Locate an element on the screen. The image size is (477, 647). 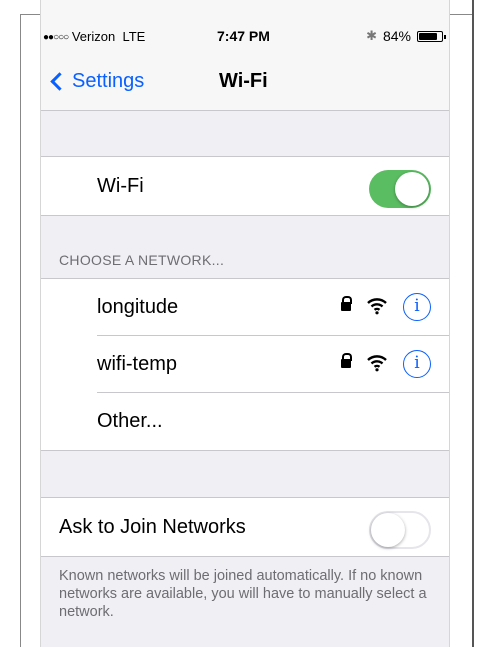
bluetooth-icon: ✱ is located at coordinates (371, 35).